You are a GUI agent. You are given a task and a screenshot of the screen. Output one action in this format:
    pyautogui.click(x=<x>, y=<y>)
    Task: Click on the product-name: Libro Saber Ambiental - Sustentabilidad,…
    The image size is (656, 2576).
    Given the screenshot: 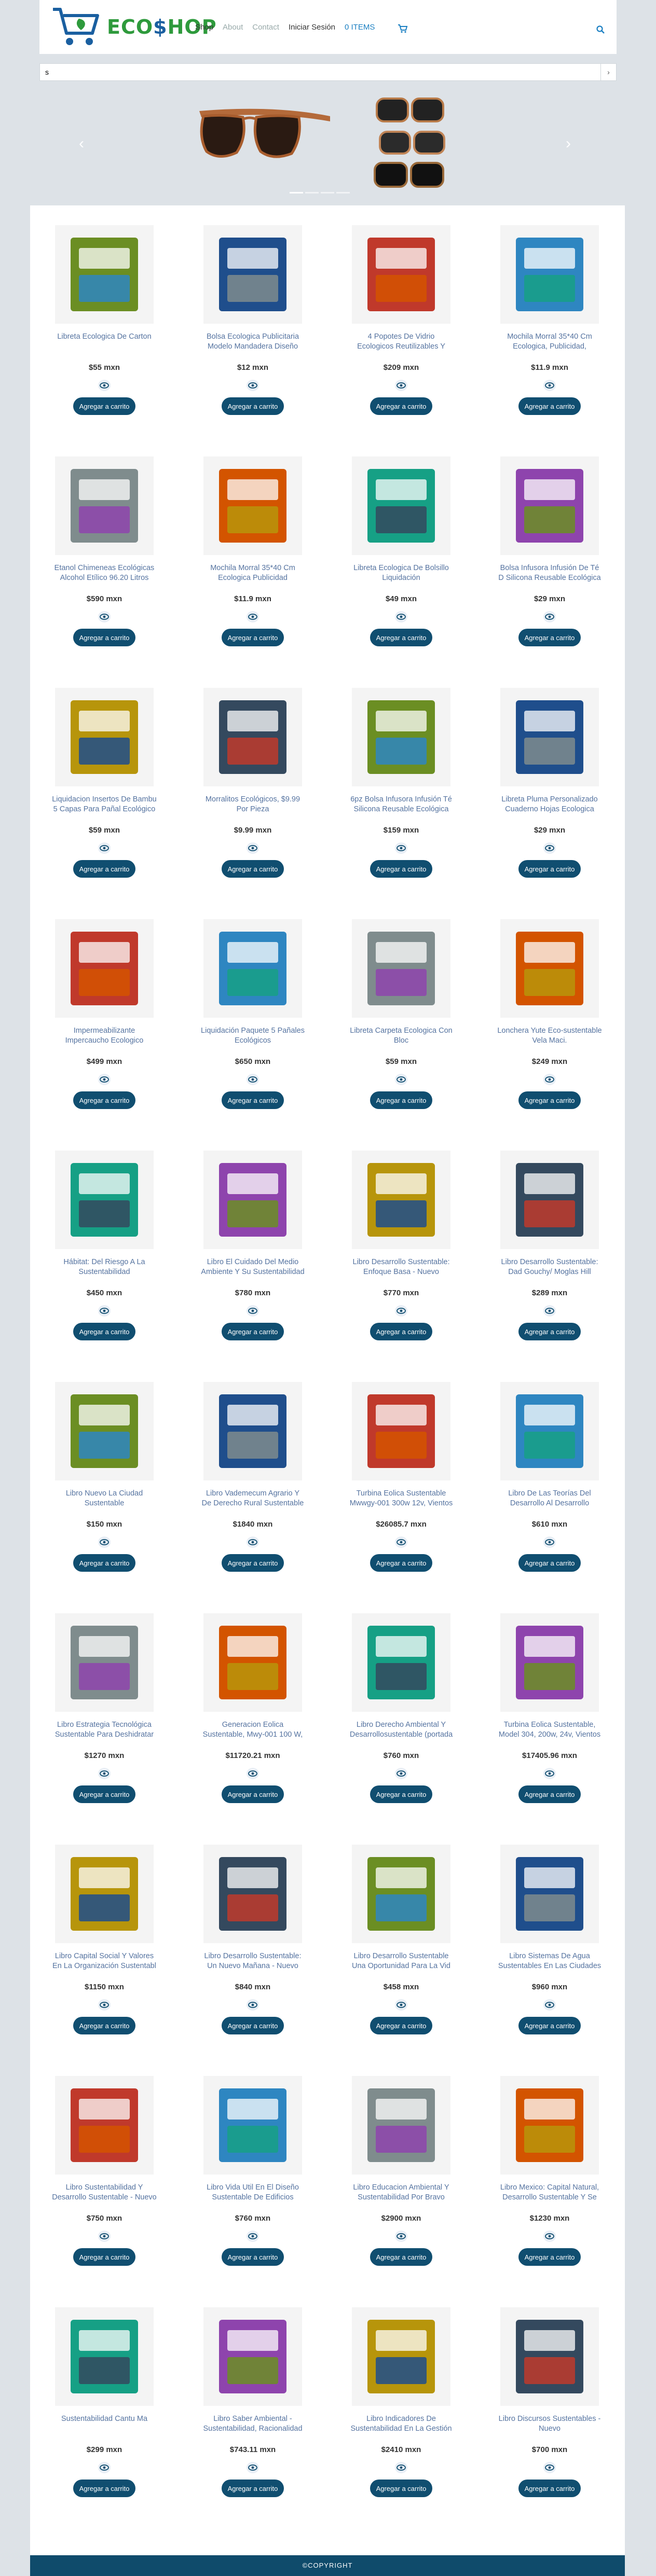 What is the action you would take?
    pyautogui.click(x=252, y=2424)
    